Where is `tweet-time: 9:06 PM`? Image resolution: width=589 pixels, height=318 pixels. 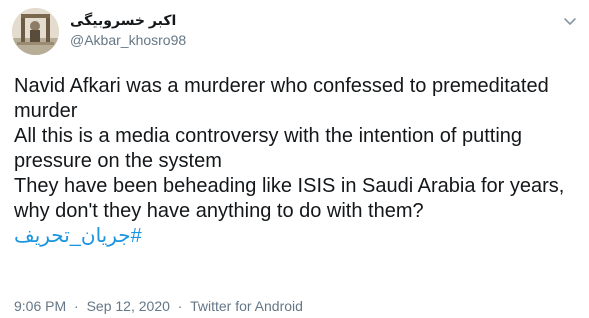
tweet-time: 9:06 PM is located at coordinates (40, 306).